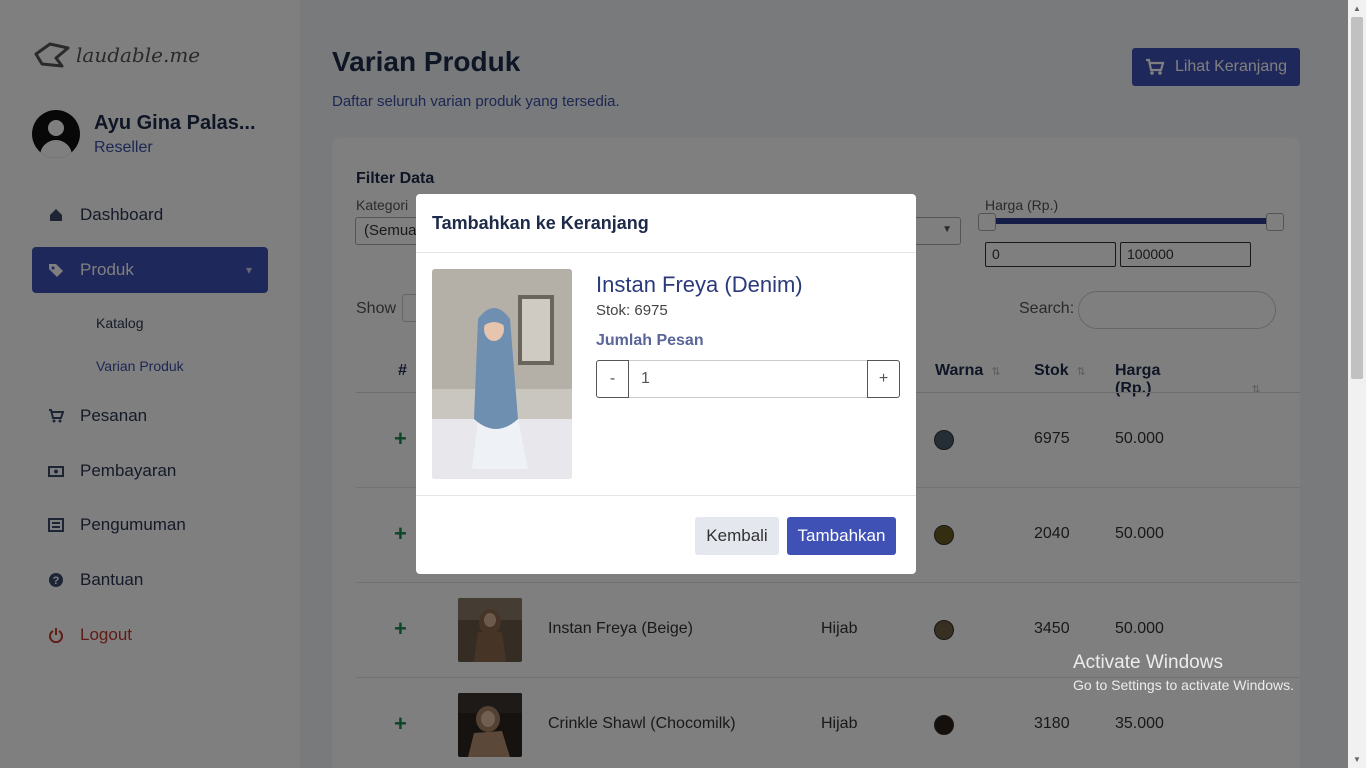 The width and height of the screenshot is (1366, 768). I want to click on modal-header: Tambahkan ke Keranjang, so click(666, 223).